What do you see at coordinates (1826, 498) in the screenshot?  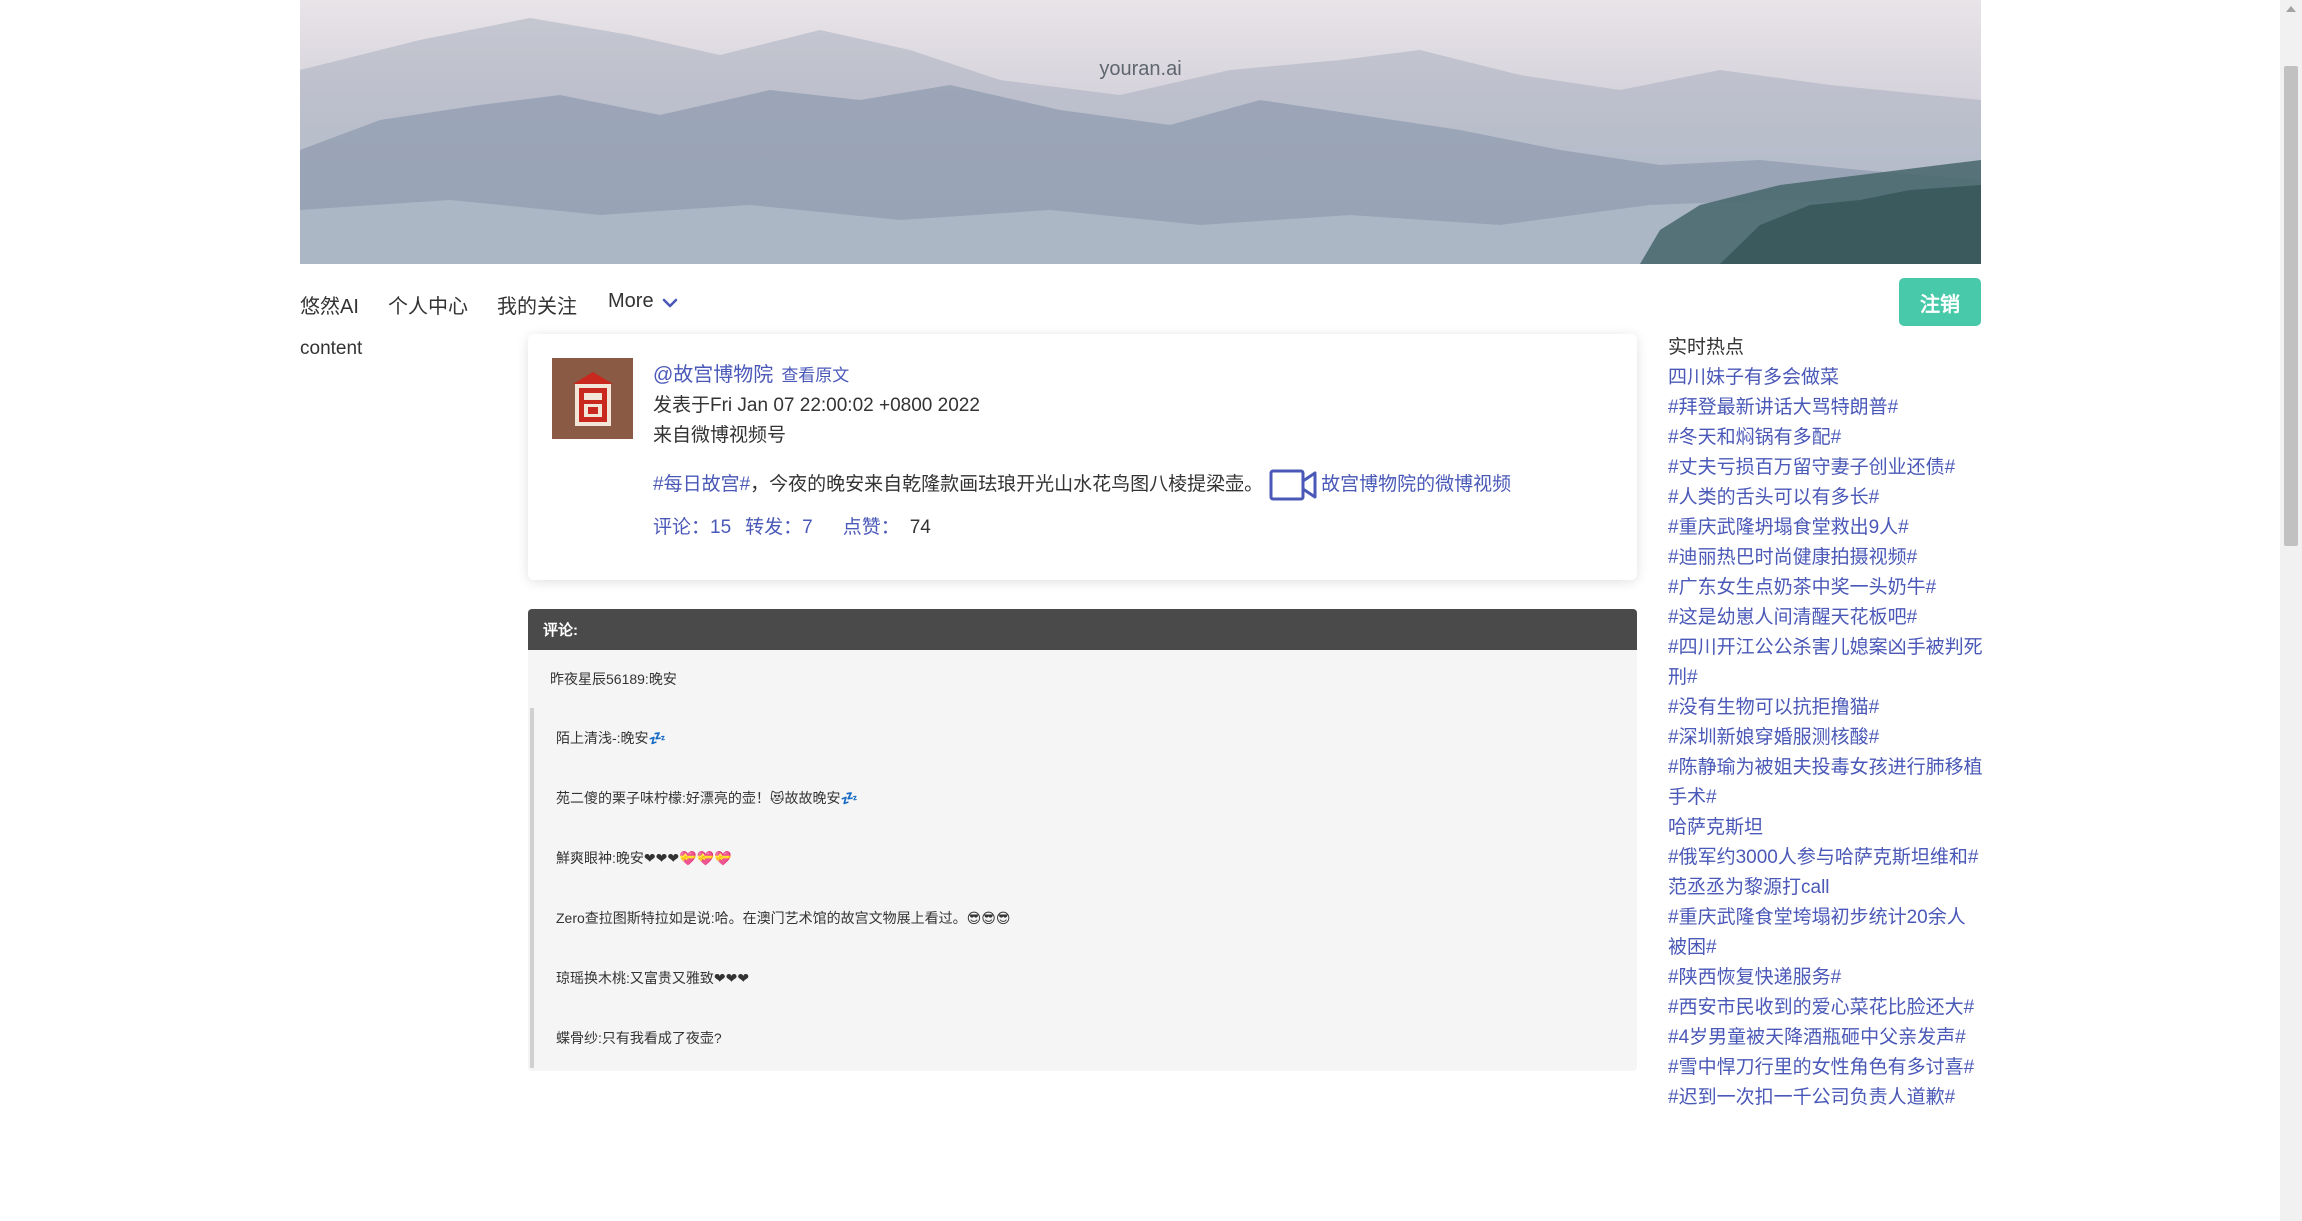 I see `trending-item: #人类的舌头可以有多长#` at bounding box center [1826, 498].